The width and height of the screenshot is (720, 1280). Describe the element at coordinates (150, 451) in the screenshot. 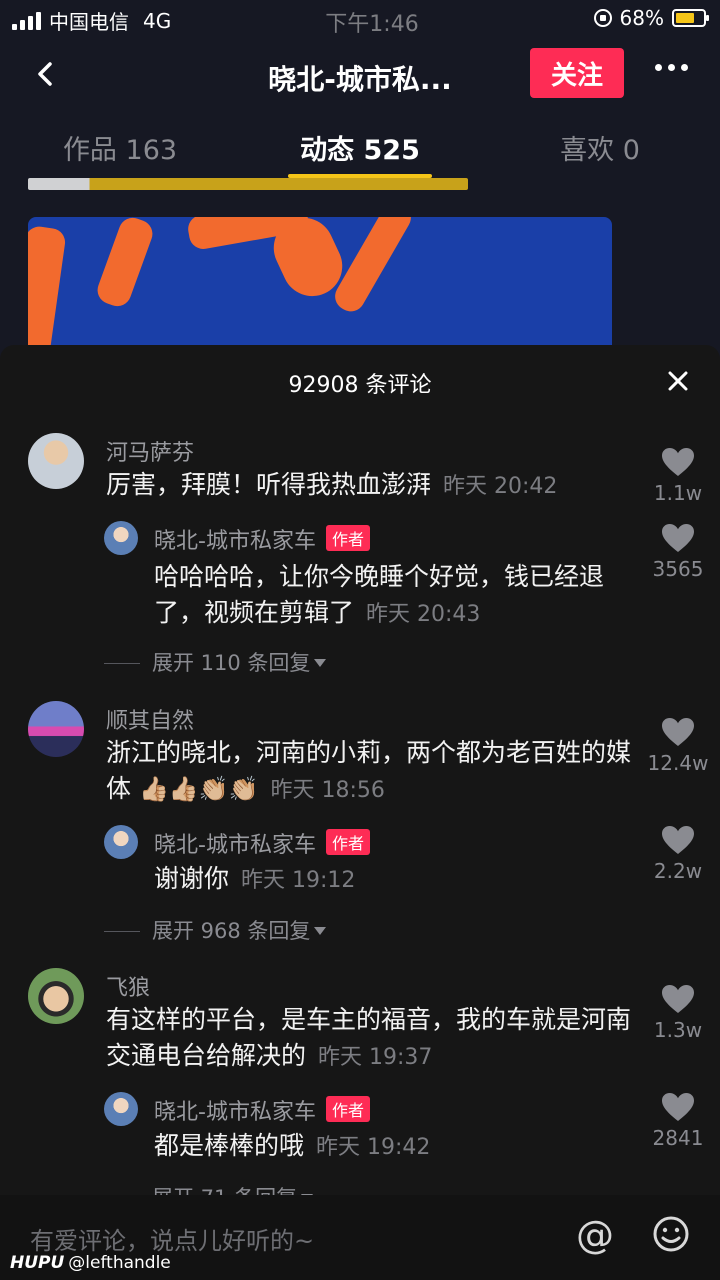

I see `comment-username: 河马萨芬` at that location.